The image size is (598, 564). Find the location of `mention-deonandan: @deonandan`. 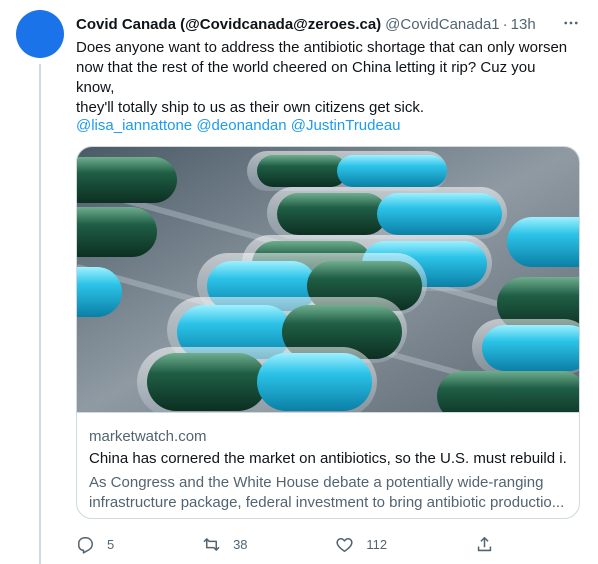

mention-deonandan: @deonandan is located at coordinates (241, 125).